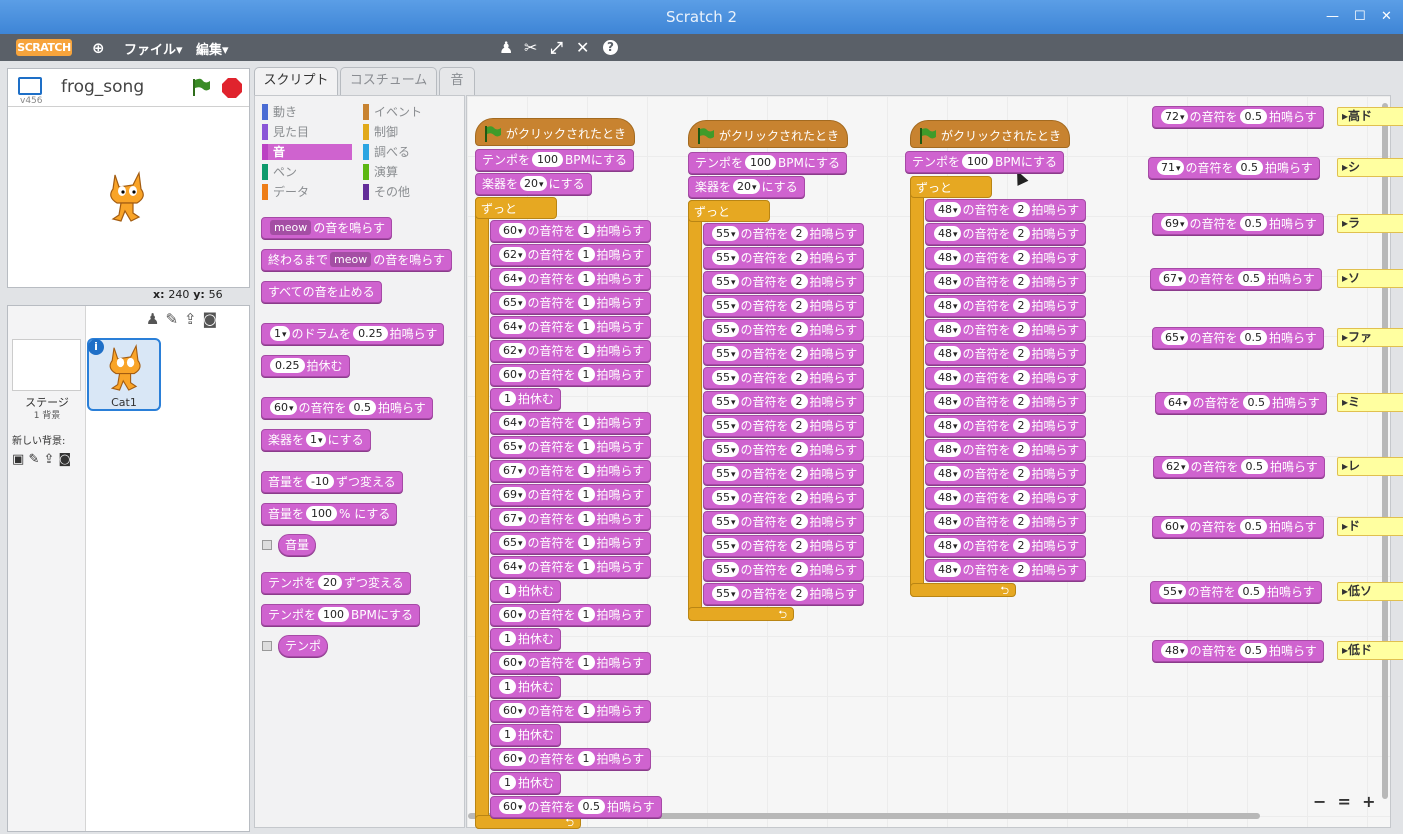 This screenshot has height=834, width=1403. I want to click on play-note-block: 48の音符を2拍鳴らす, so click(1006, 426).